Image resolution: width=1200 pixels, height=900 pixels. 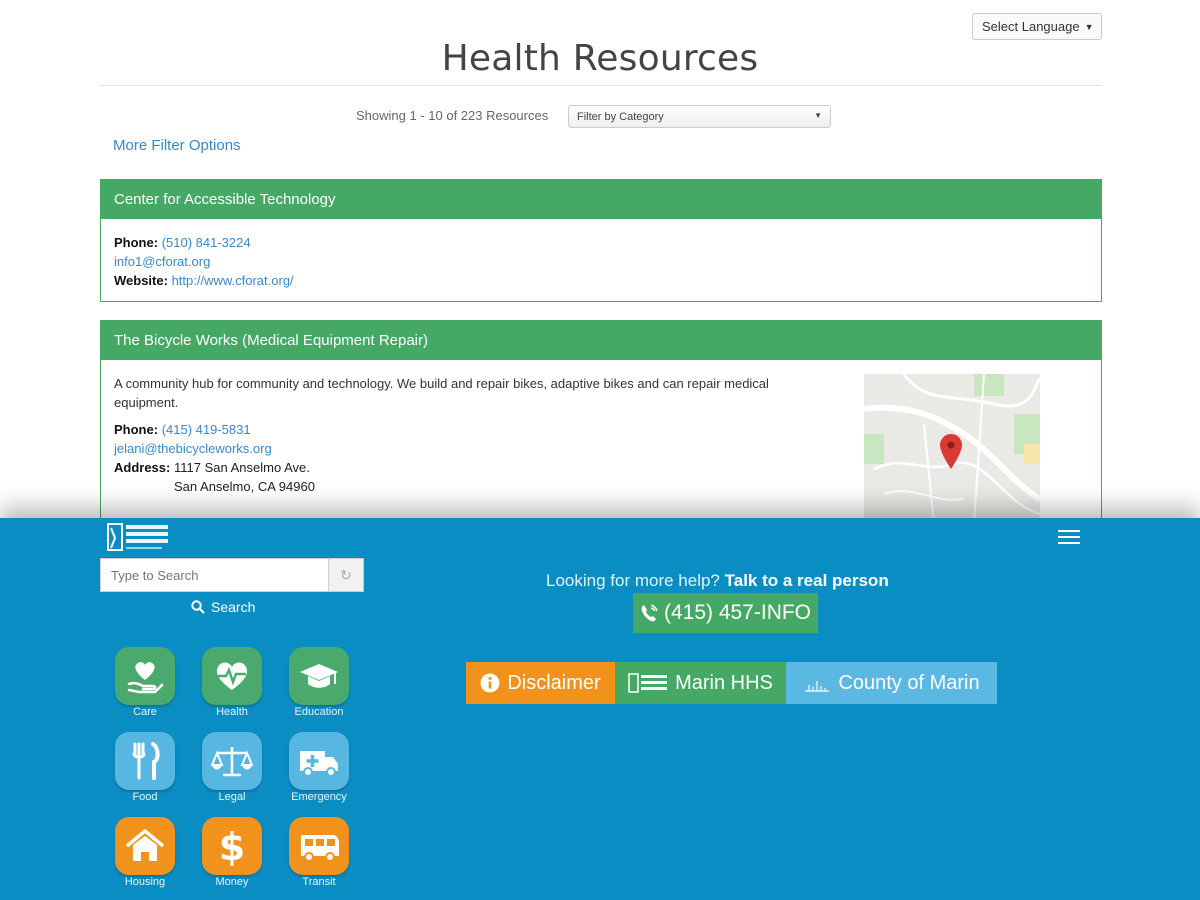 I want to click on help-prefix: Looking for more help?, so click(x=633, y=580).